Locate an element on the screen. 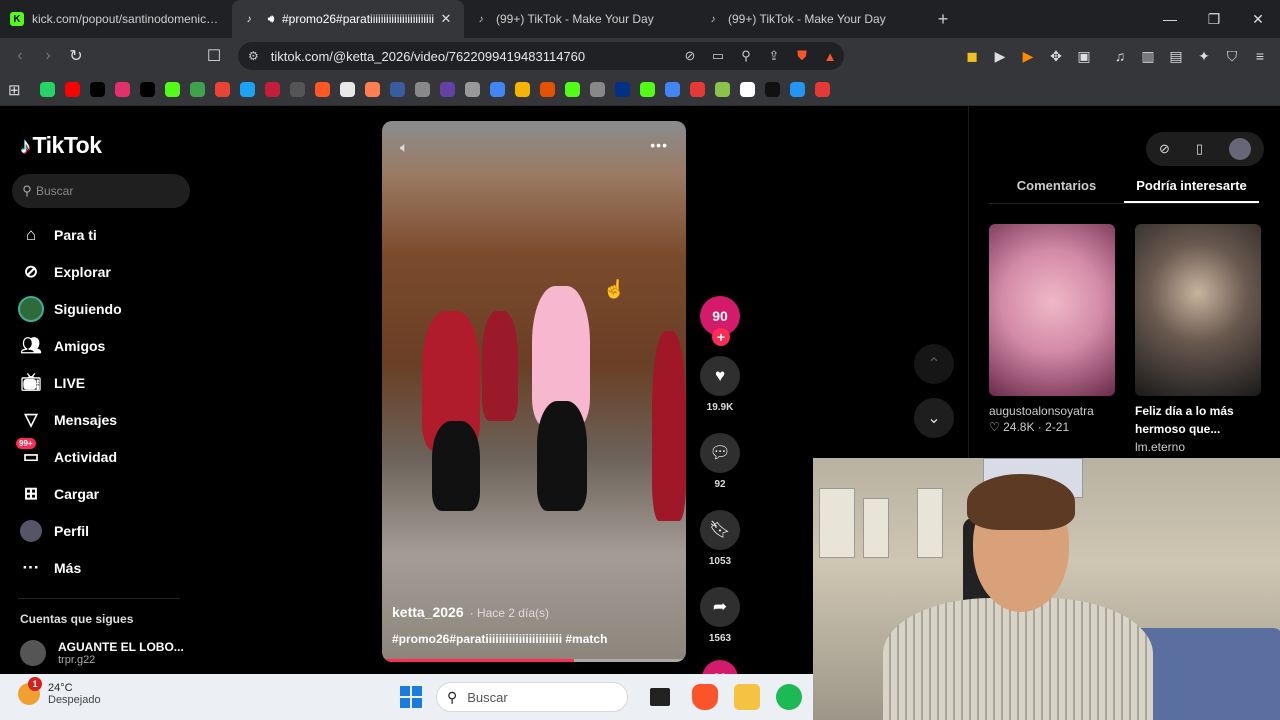 This screenshot has width=1280, height=720. wallet-extension-icon: ◼ is located at coordinates (972, 56).